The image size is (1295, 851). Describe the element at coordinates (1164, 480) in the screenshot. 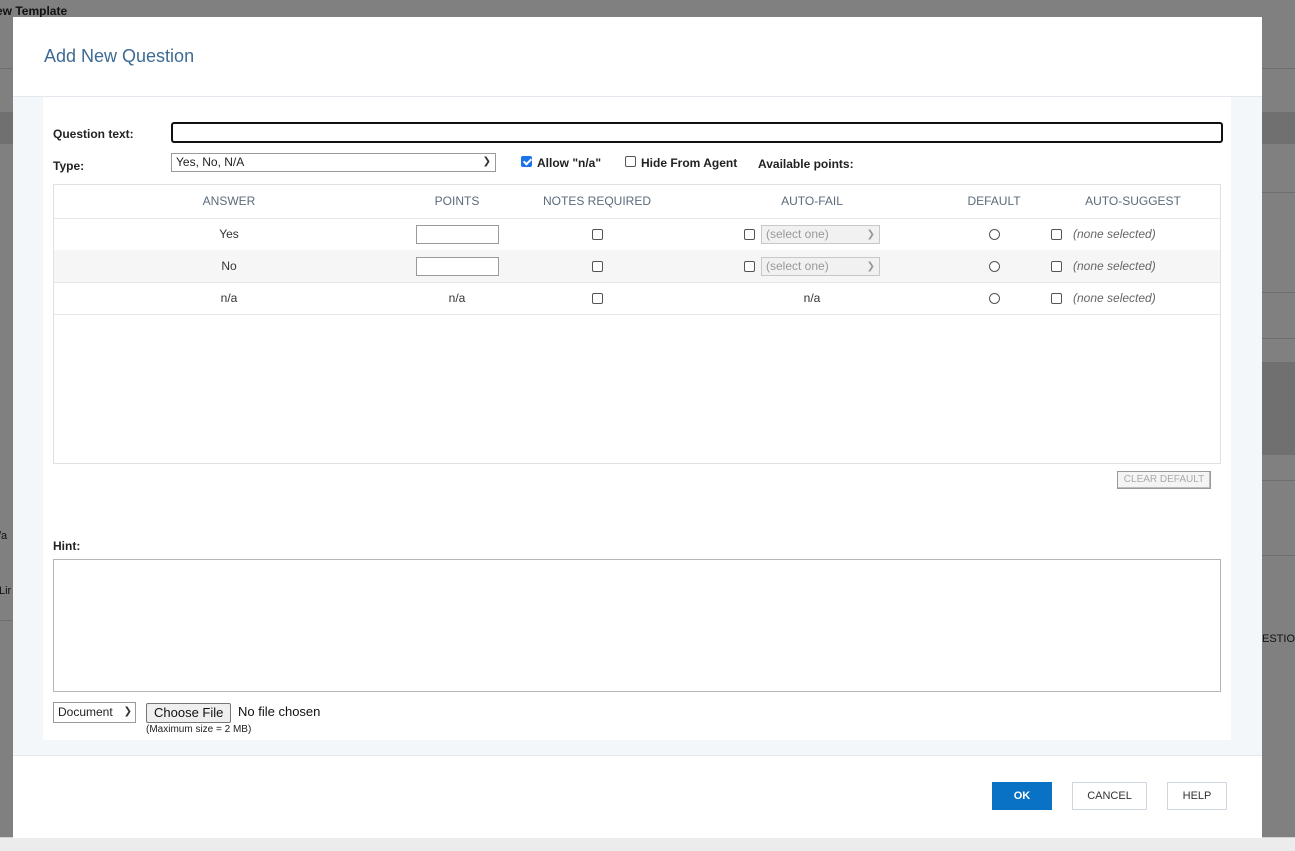

I see `clear-default-button: CLEAR DEFAULT` at that location.